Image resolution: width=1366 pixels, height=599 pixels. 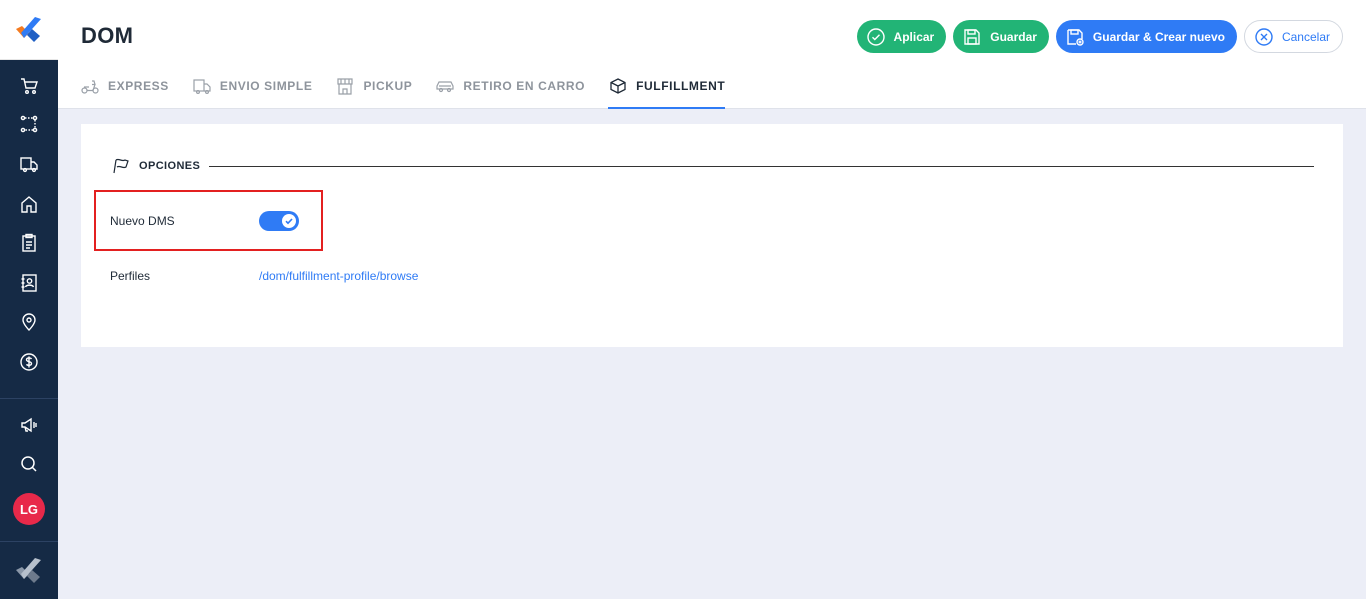 I want to click on tab-fulfillment: FULFILLMENT, so click(x=667, y=88).